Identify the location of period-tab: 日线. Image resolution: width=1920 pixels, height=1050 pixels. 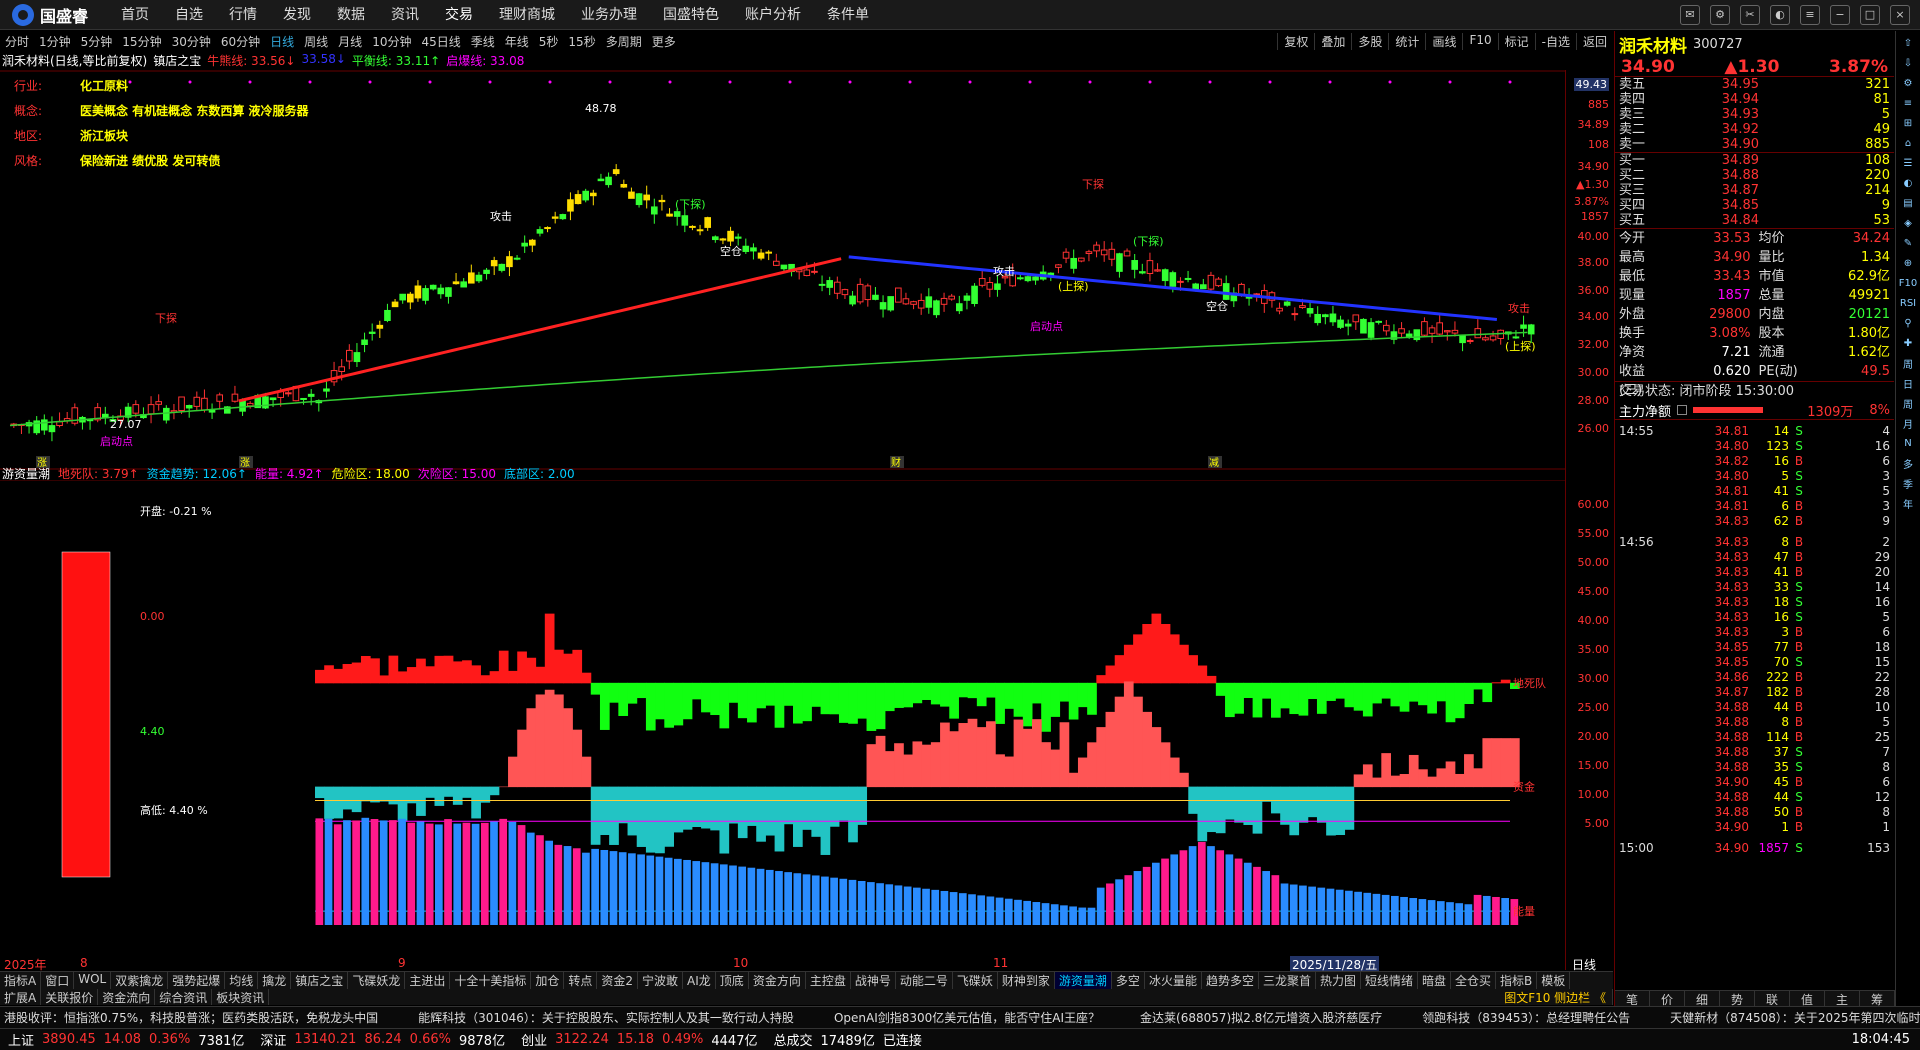
(282, 41).